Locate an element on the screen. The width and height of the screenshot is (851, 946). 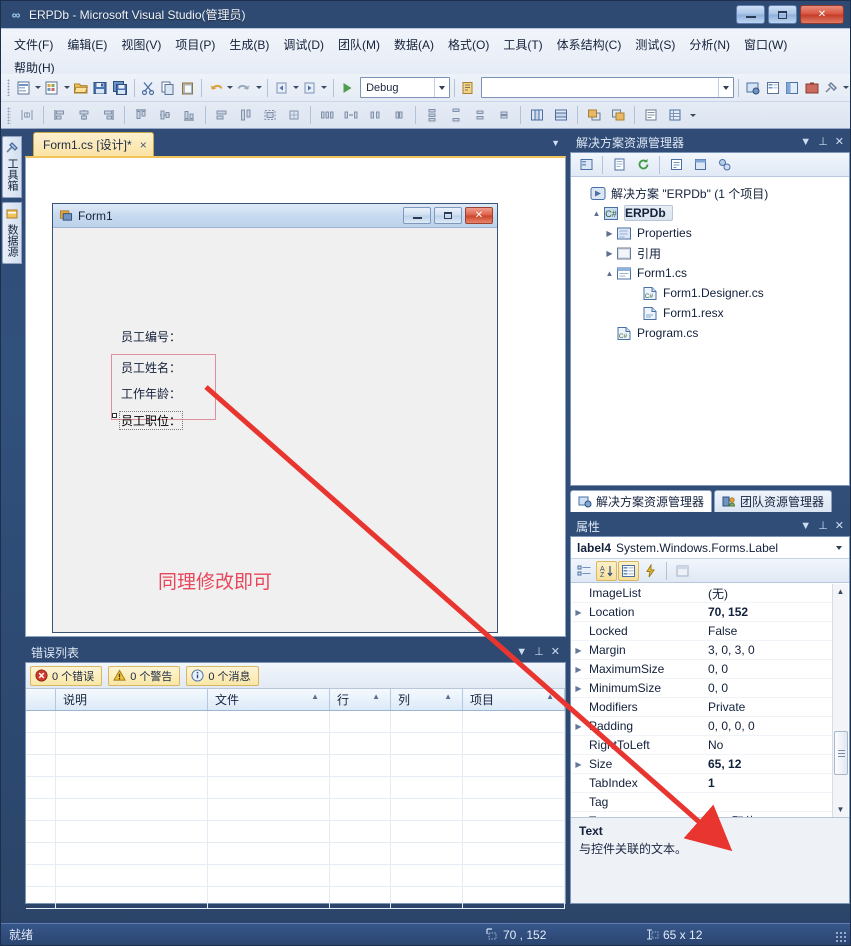
form-label-employee-position: 员工职位： is located at coordinates (151, 420).